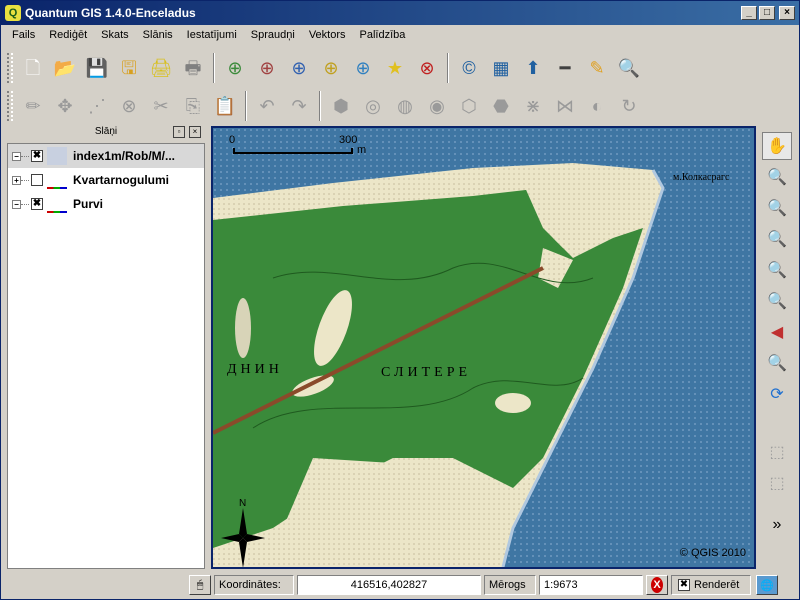 The width and height of the screenshot is (800, 600). What do you see at coordinates (533, 106) in the screenshot?
I see `split-features-icon: ⋇` at bounding box center [533, 106].